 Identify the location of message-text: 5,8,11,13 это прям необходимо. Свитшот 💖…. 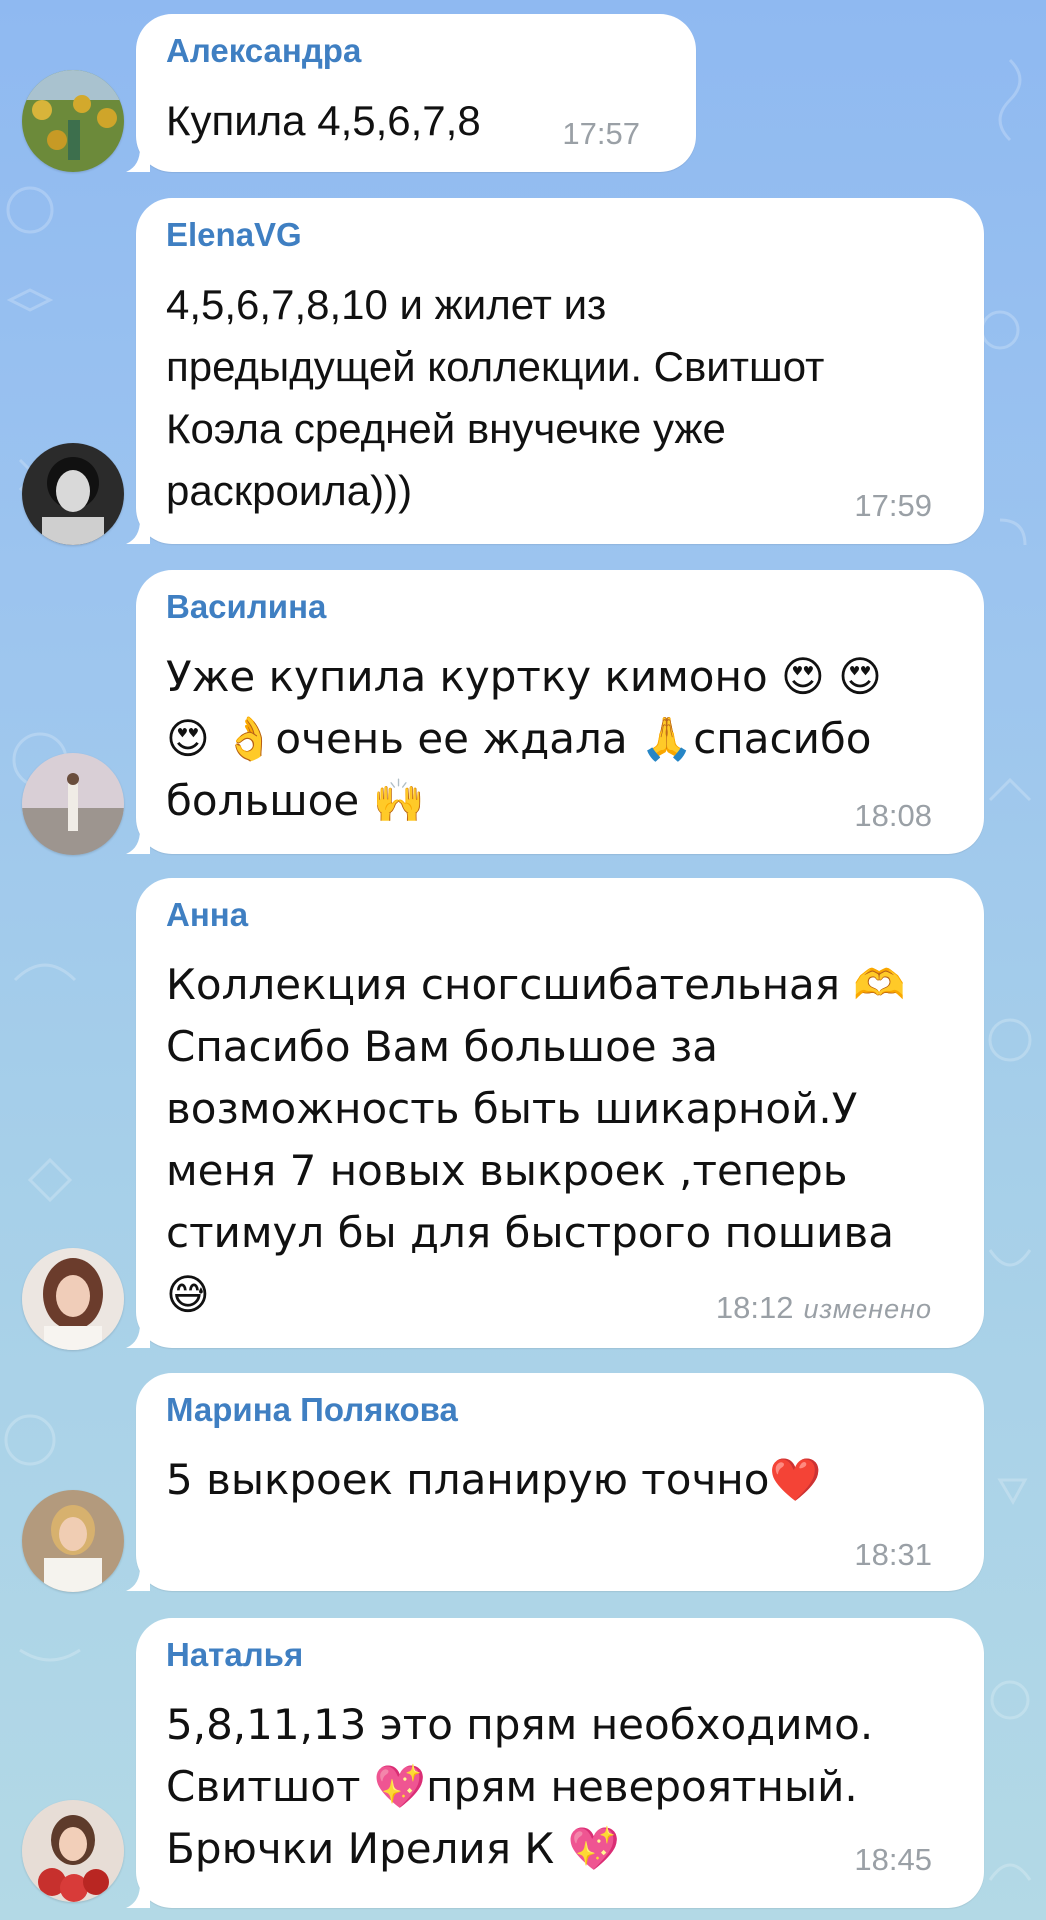
(520, 1786).